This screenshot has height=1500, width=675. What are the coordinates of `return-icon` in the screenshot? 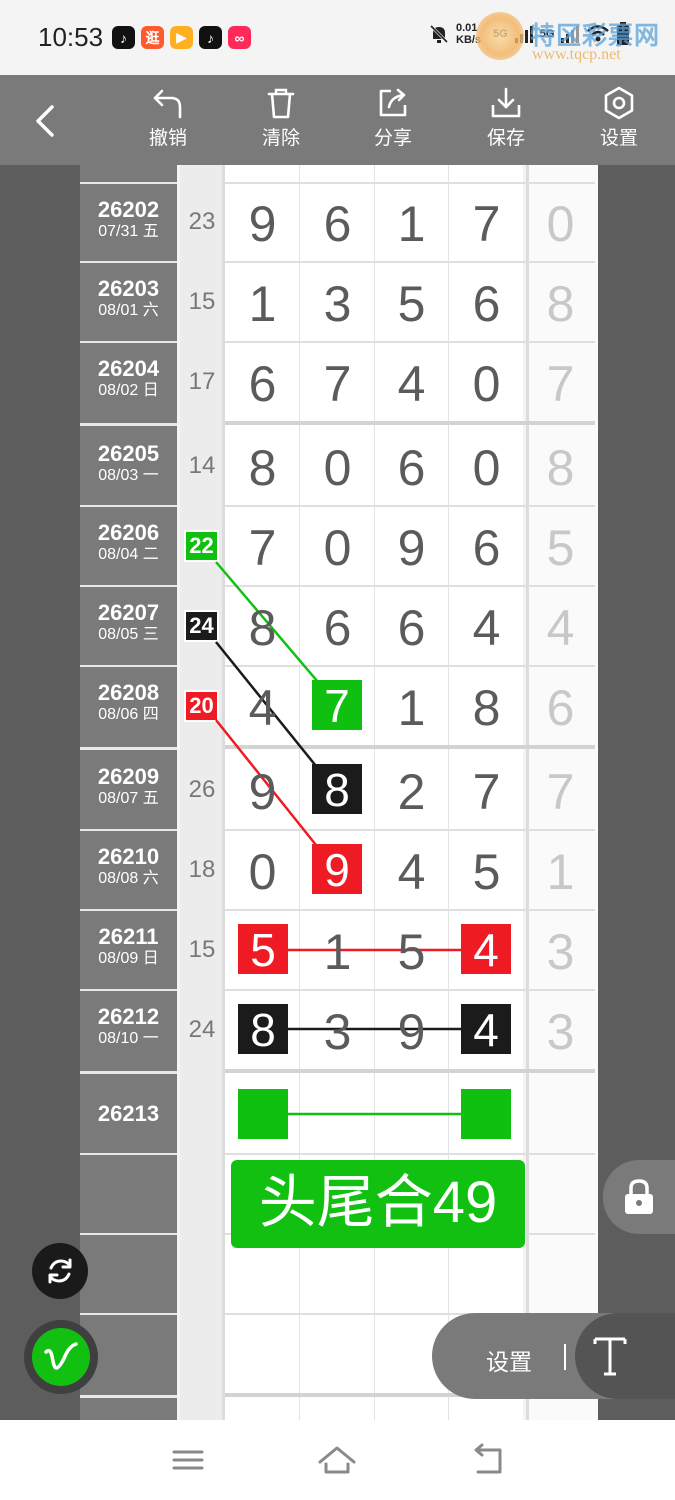 It's located at (488, 1458).